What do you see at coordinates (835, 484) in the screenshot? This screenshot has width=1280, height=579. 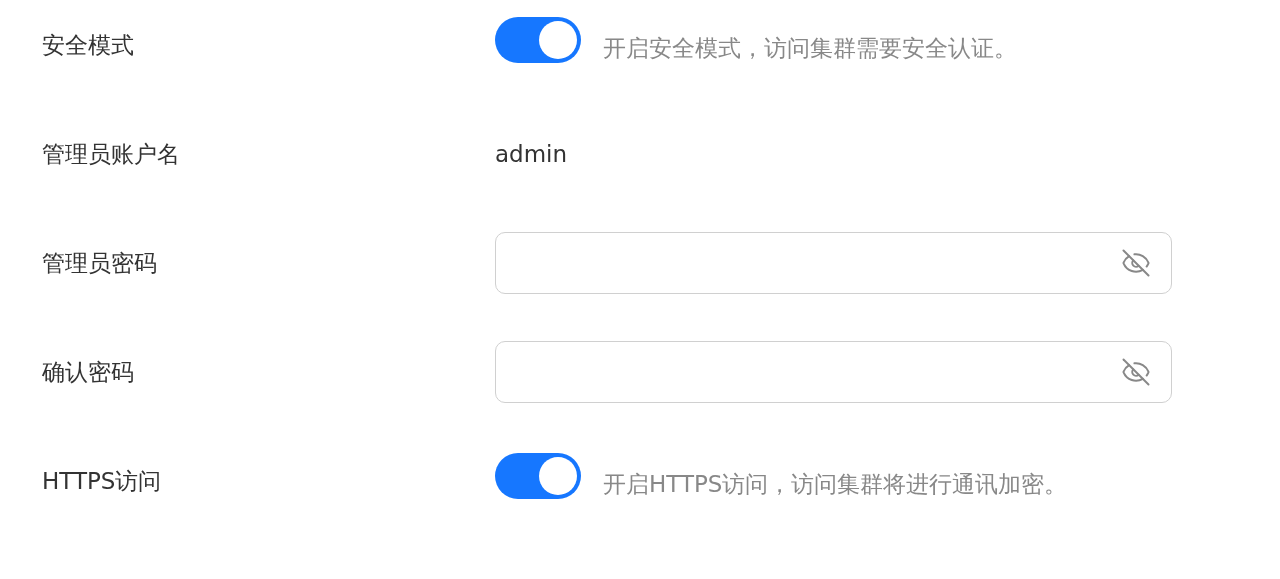 I see `description-text: 开启HTTPS访问，访问集群将进行通讯加密。` at bounding box center [835, 484].